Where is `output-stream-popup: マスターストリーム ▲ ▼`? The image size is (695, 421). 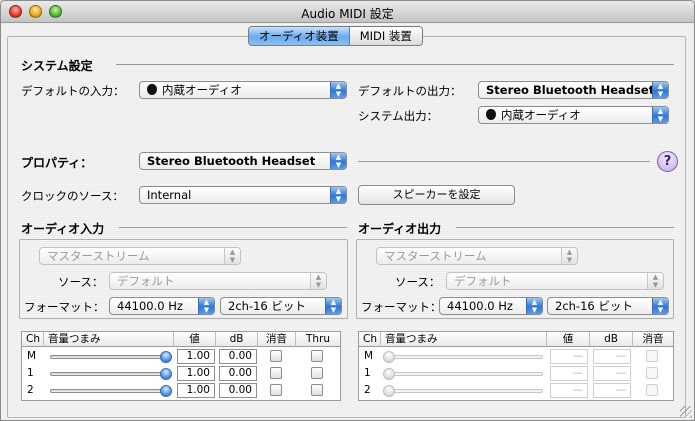 output-stream-popup: マスターストリーム ▲ ▼ is located at coordinates (477, 256).